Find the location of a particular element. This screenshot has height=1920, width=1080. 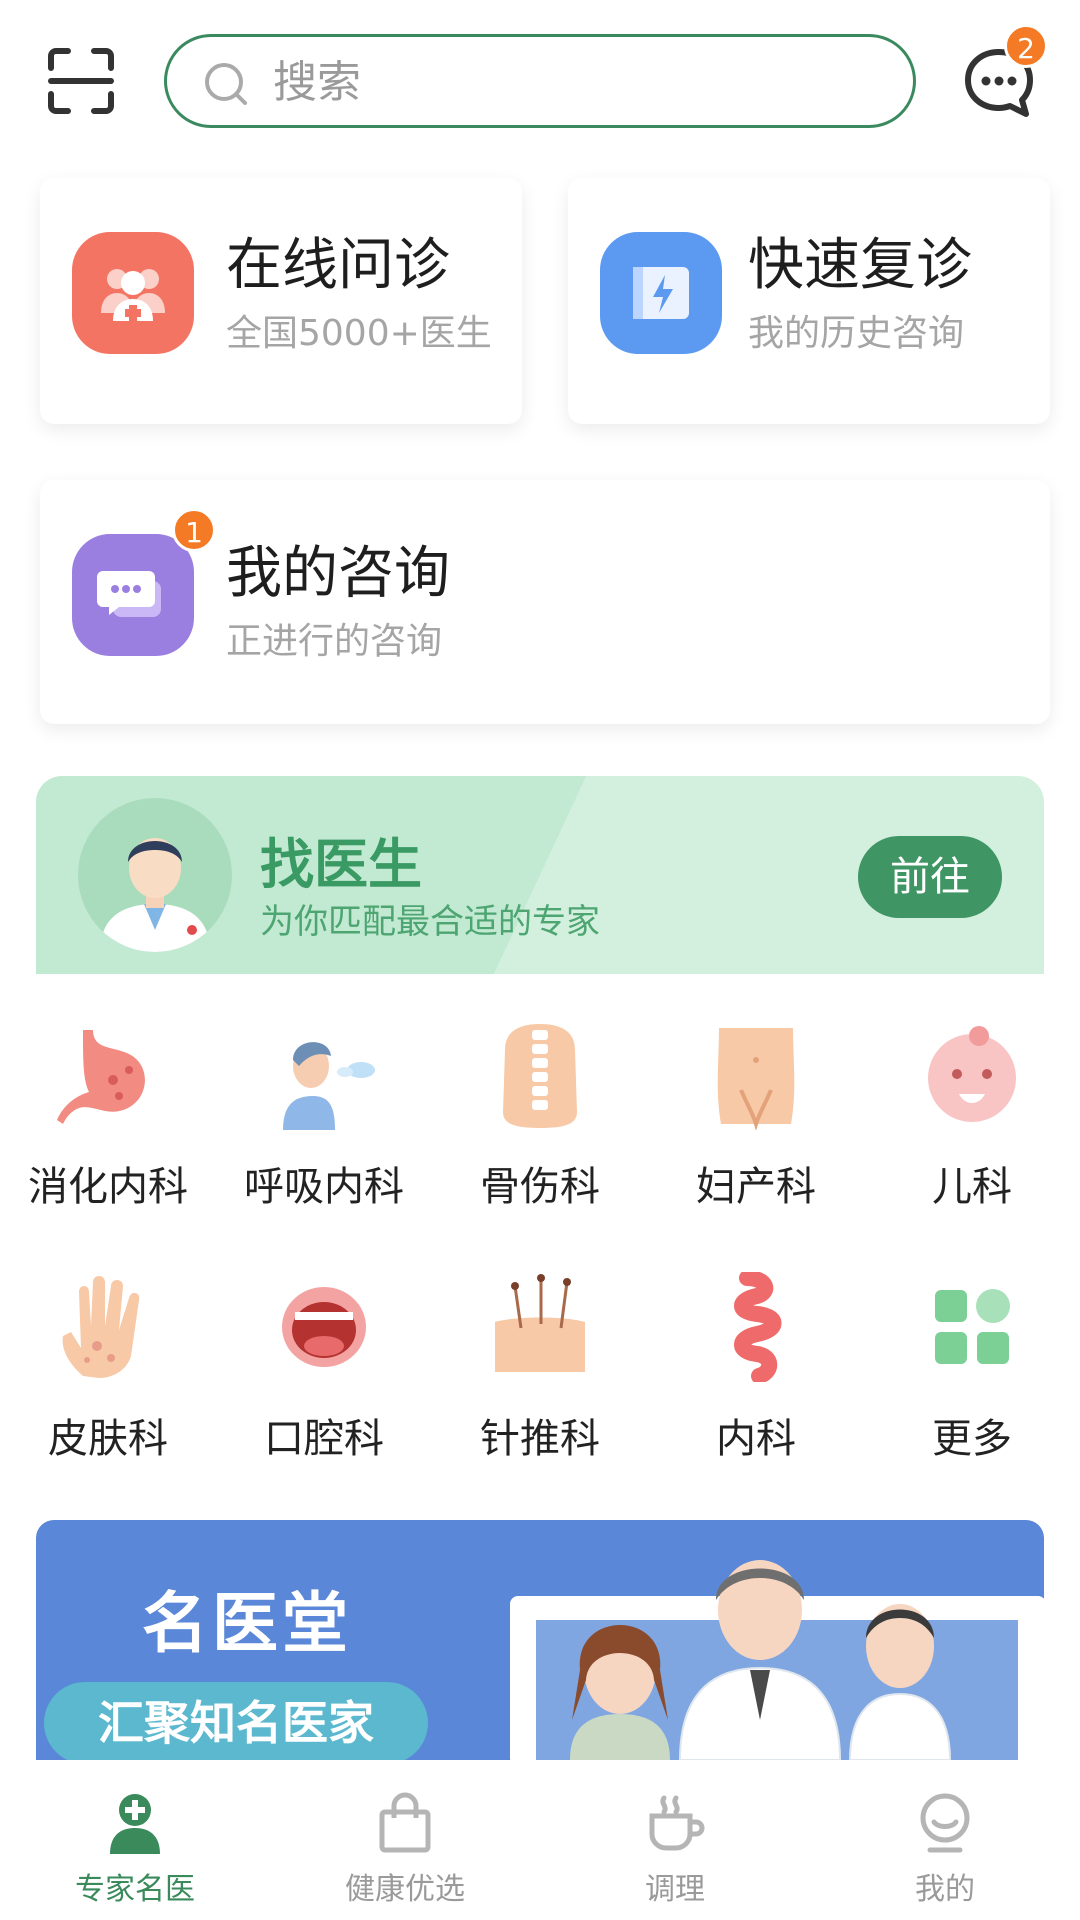

dept-label: 消化内科 is located at coordinates (108, 1187).